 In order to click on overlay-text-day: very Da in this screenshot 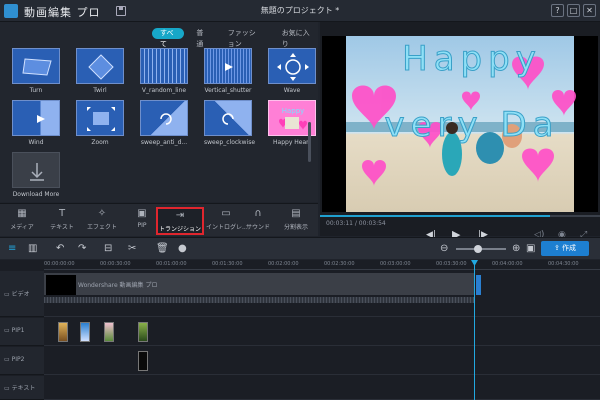, I will do `click(472, 125)`.